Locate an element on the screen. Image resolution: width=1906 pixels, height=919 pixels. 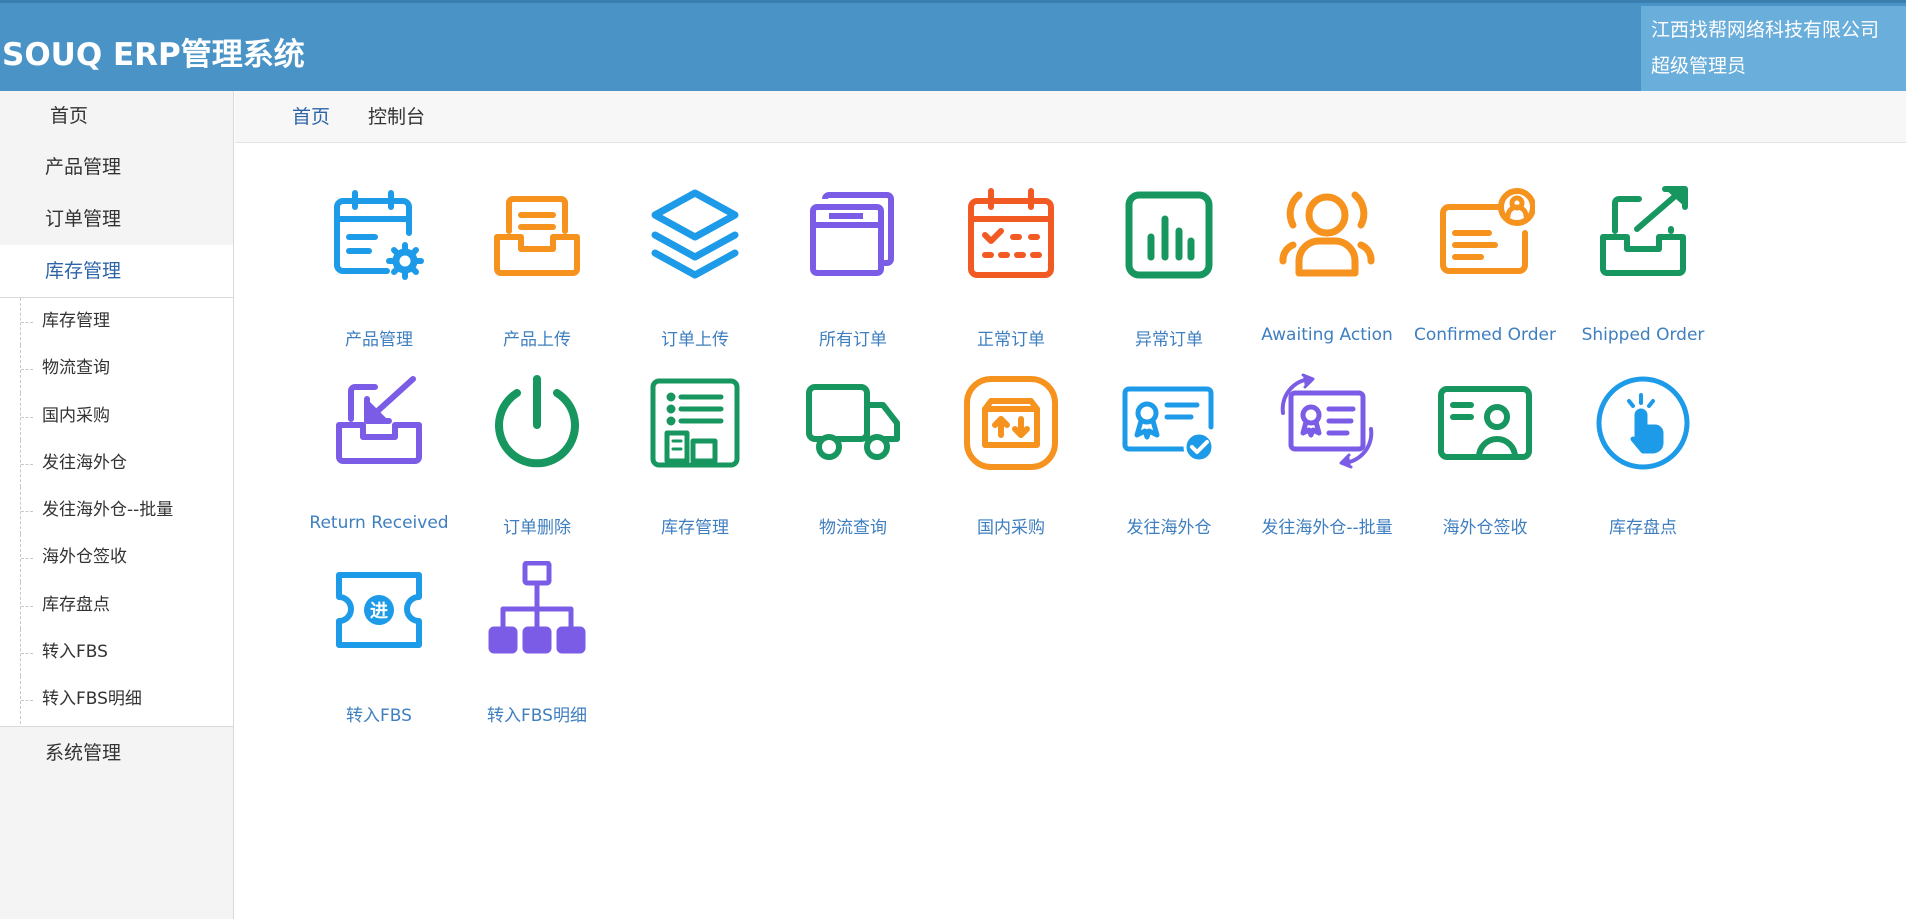
tile-label: Return Received is located at coordinates (379, 523).